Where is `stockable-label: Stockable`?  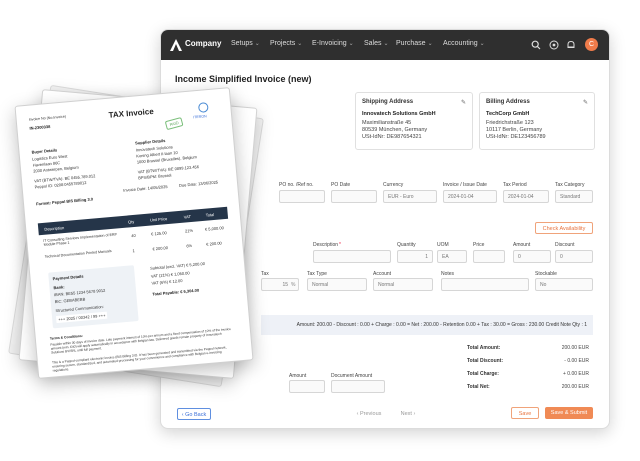 stockable-label: Stockable is located at coordinates (546, 274).